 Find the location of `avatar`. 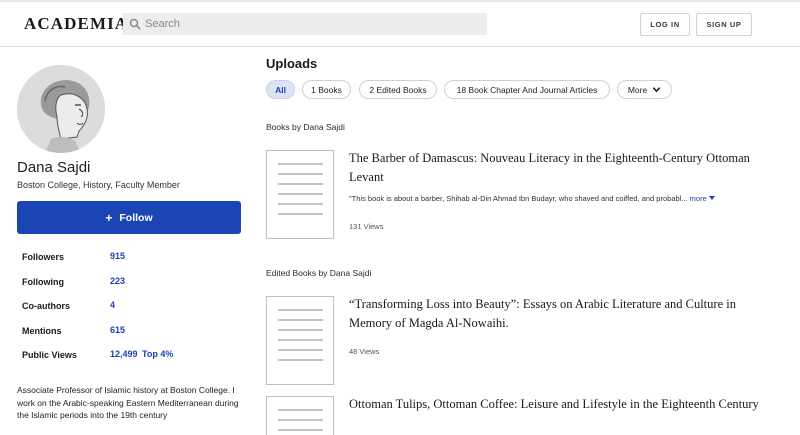

avatar is located at coordinates (61, 109).